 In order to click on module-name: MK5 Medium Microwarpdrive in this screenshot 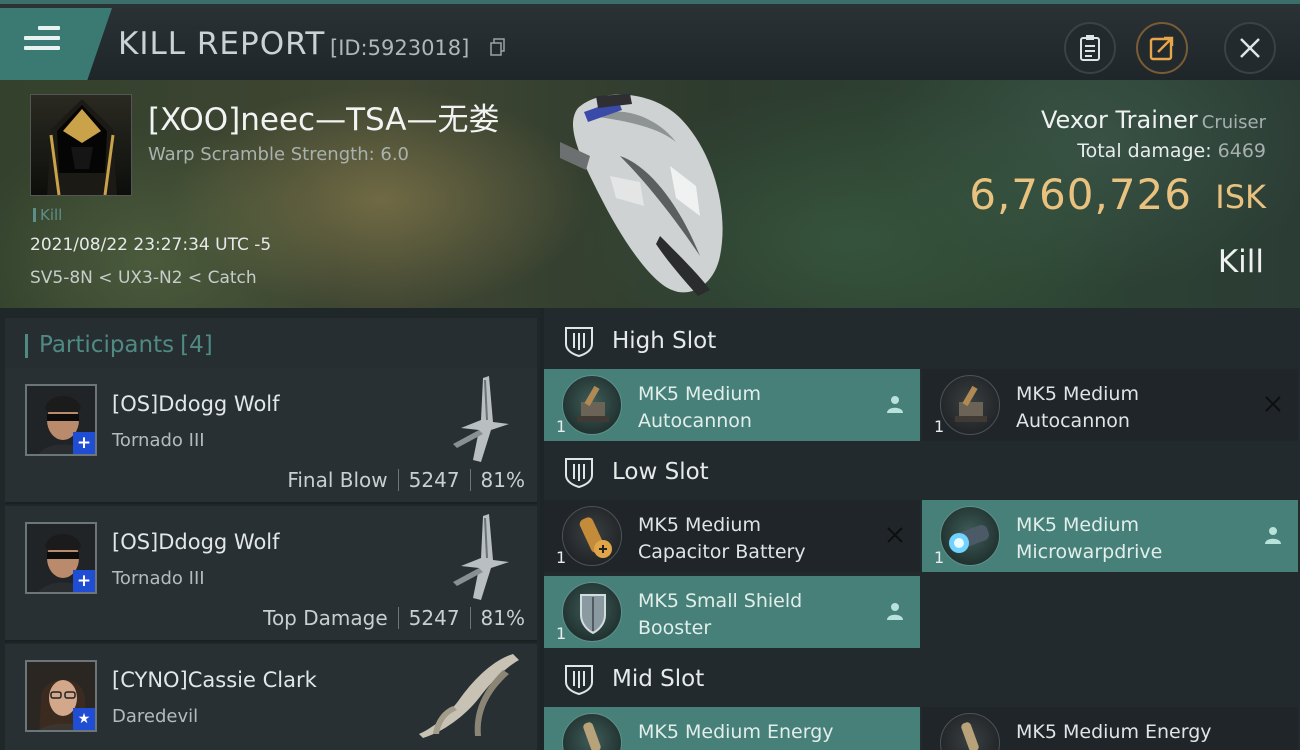, I will do `click(1141, 539)`.